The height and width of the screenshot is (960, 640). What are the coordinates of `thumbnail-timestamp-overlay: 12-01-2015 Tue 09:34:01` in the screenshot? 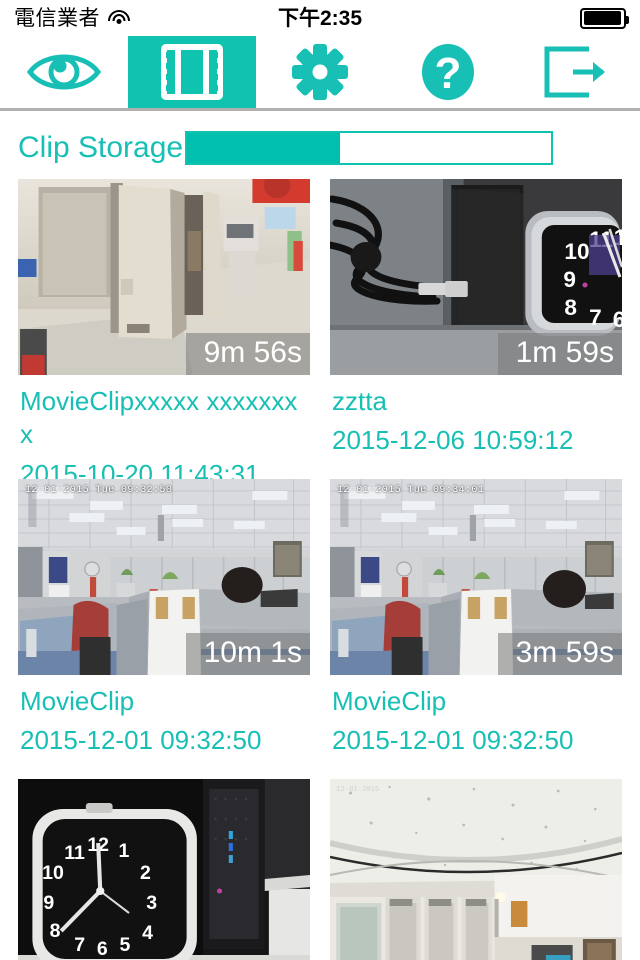 It's located at (411, 490).